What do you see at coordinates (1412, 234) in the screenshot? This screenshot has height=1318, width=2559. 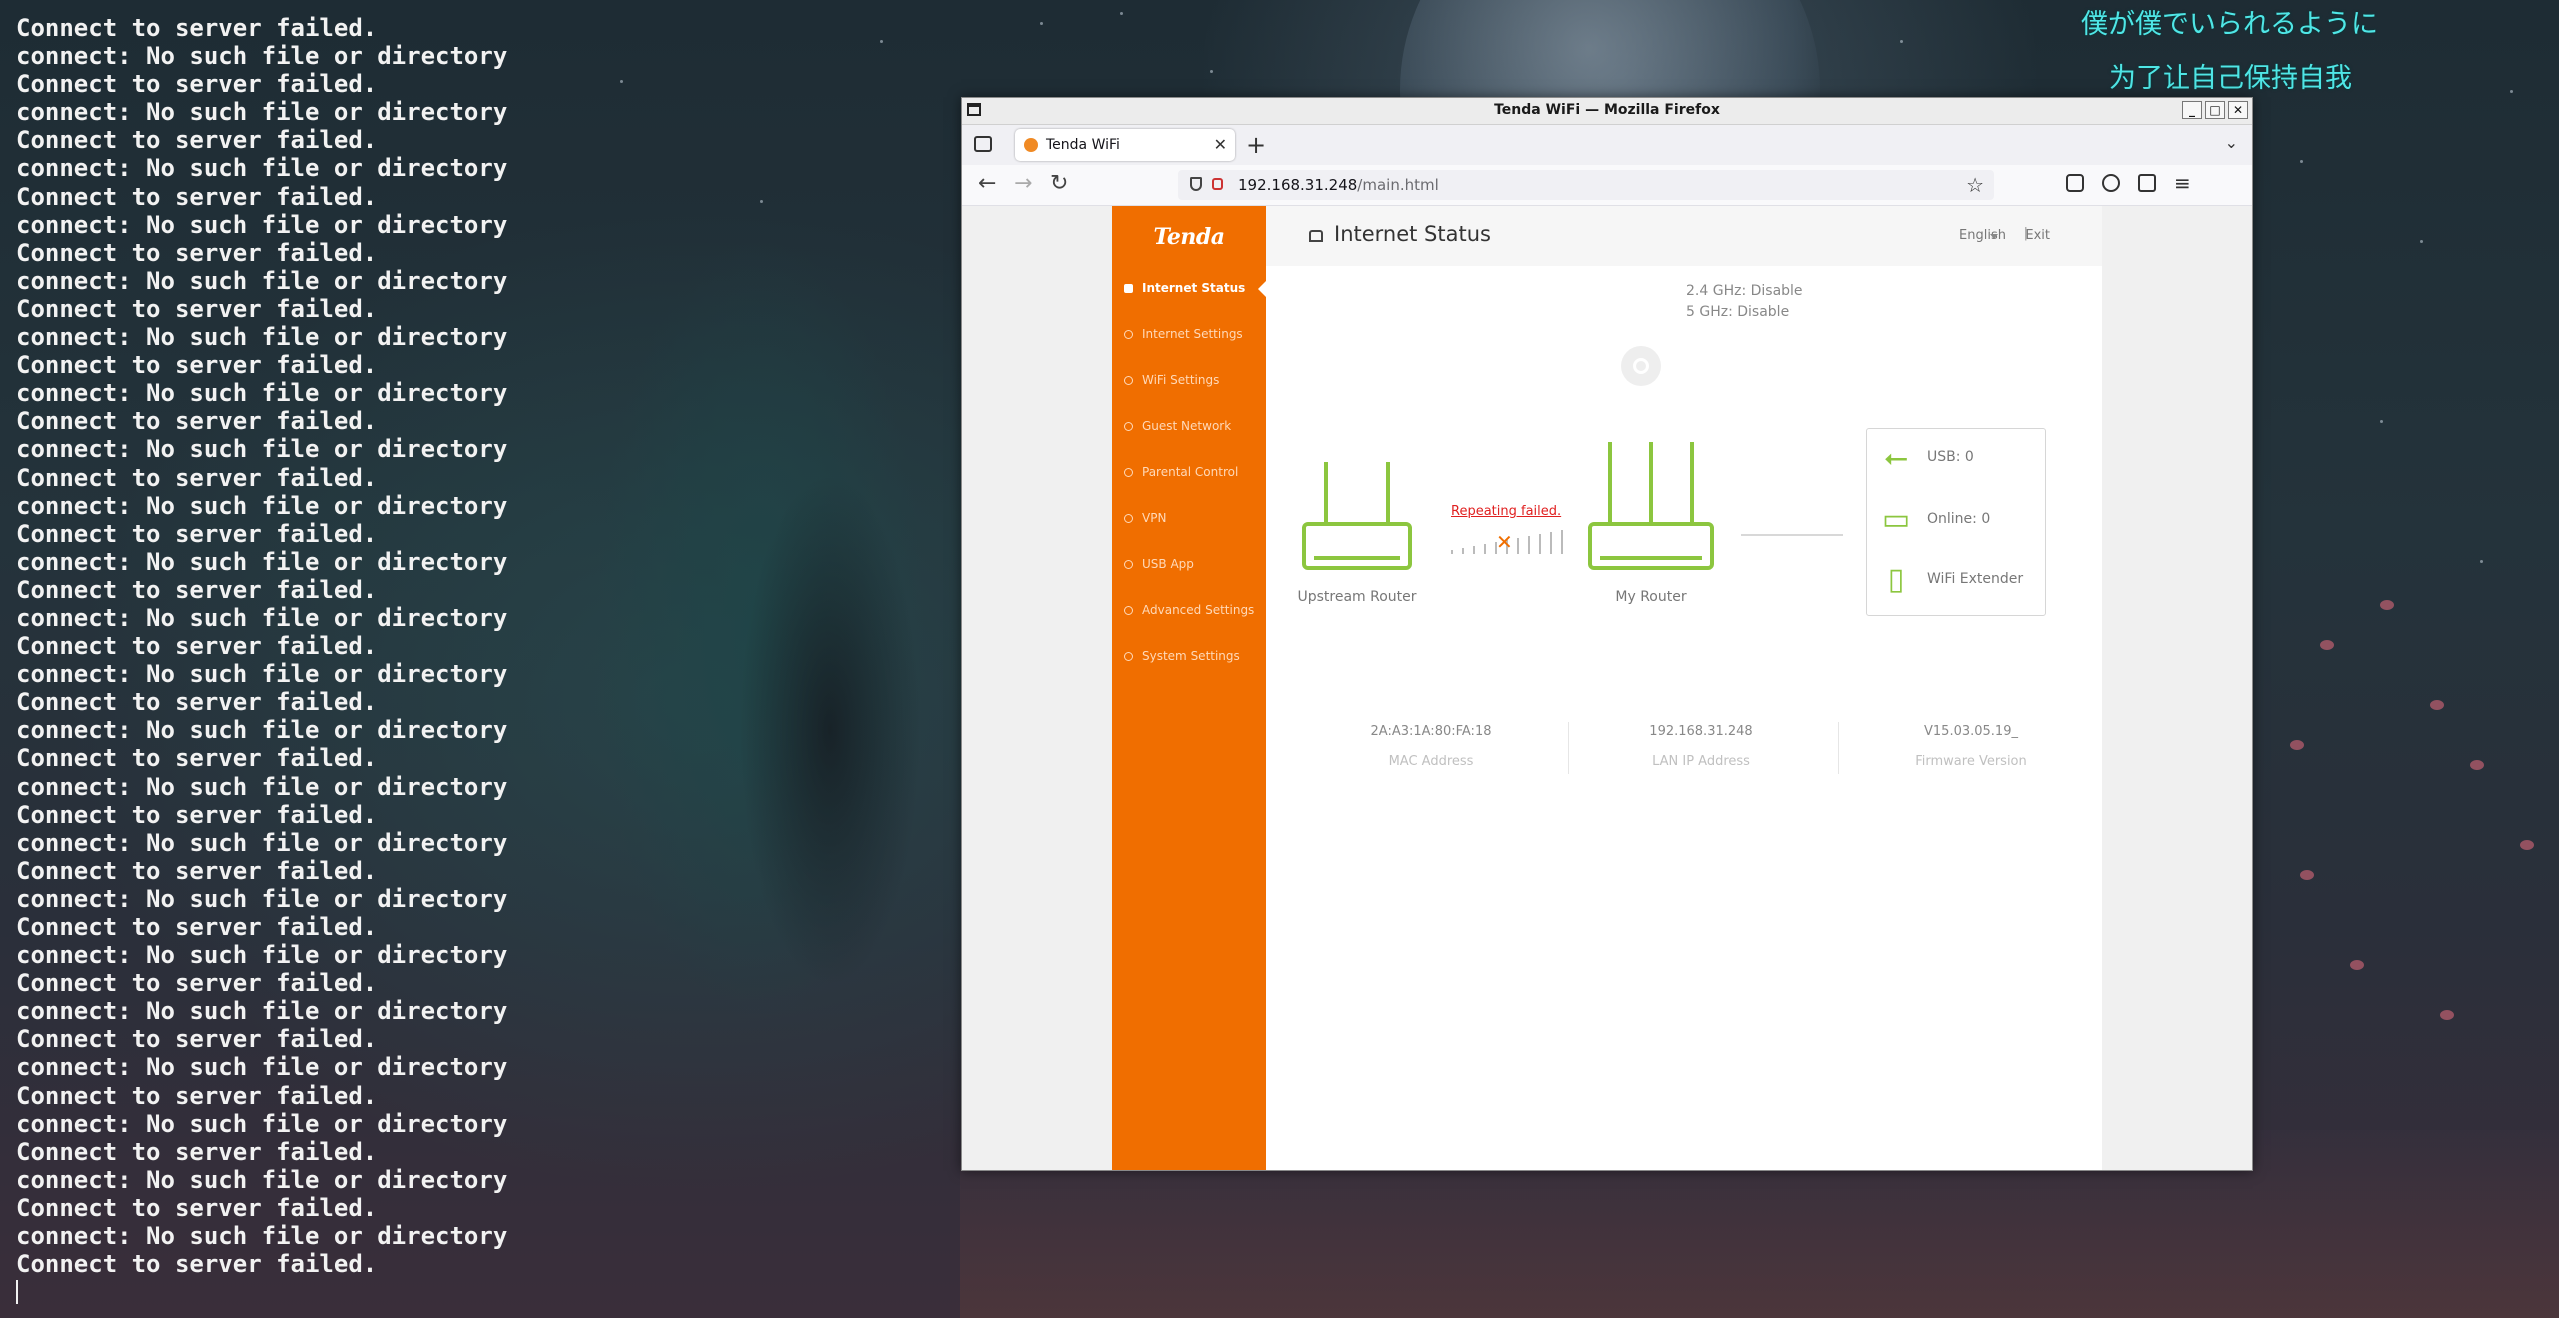 I see `page-title: Internet Status` at bounding box center [1412, 234].